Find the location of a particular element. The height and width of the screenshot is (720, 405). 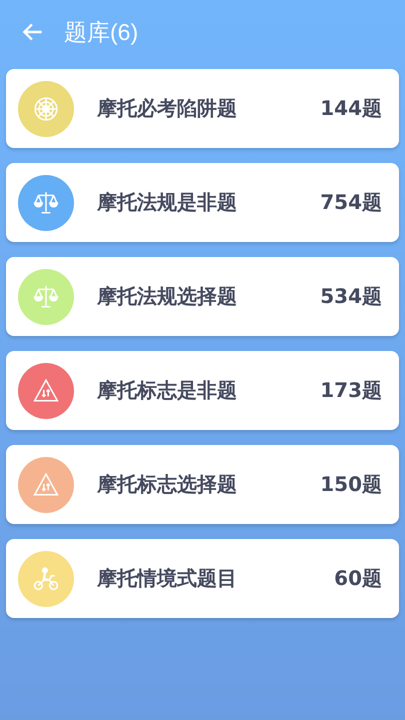

question-count: 150题 is located at coordinates (351, 484).